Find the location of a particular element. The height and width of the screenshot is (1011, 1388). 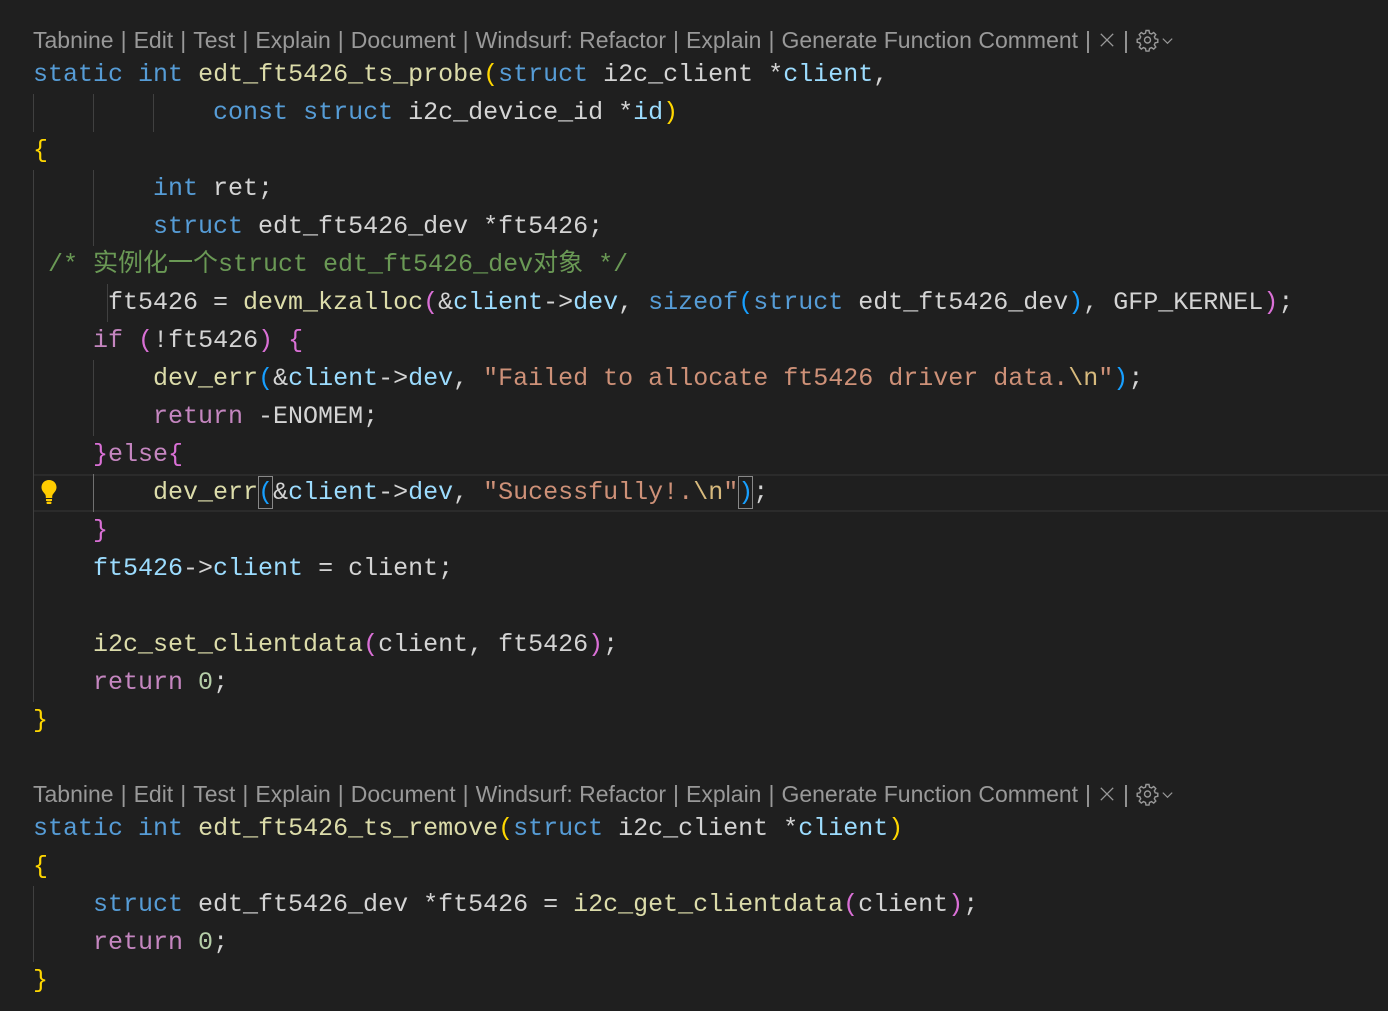

keyword-token: sizeof is located at coordinates (693, 302).